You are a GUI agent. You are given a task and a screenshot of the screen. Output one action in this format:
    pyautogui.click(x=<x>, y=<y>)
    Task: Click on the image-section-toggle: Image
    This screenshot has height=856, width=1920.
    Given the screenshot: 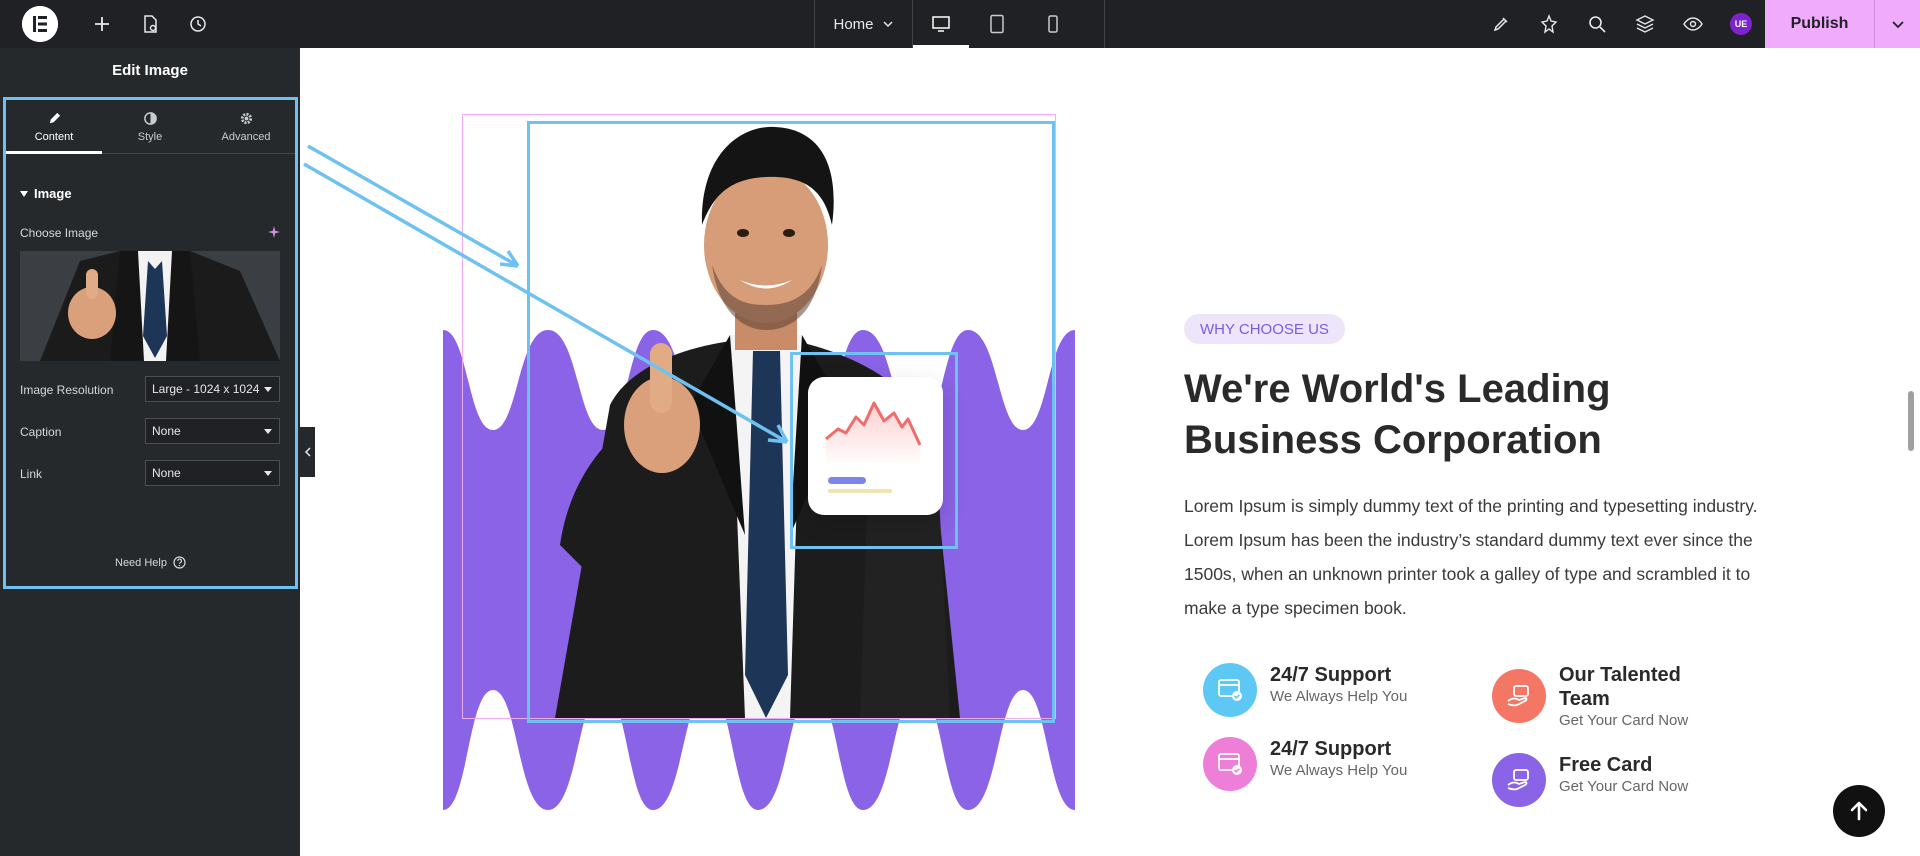 What is the action you would take?
    pyautogui.click(x=46, y=193)
    